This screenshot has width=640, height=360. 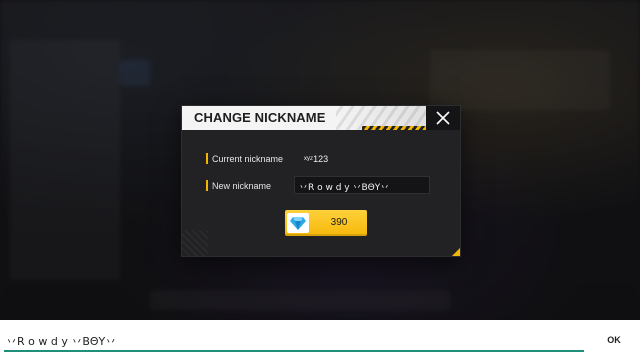 What do you see at coordinates (207, 158) in the screenshot?
I see `current-nickname-marker` at bounding box center [207, 158].